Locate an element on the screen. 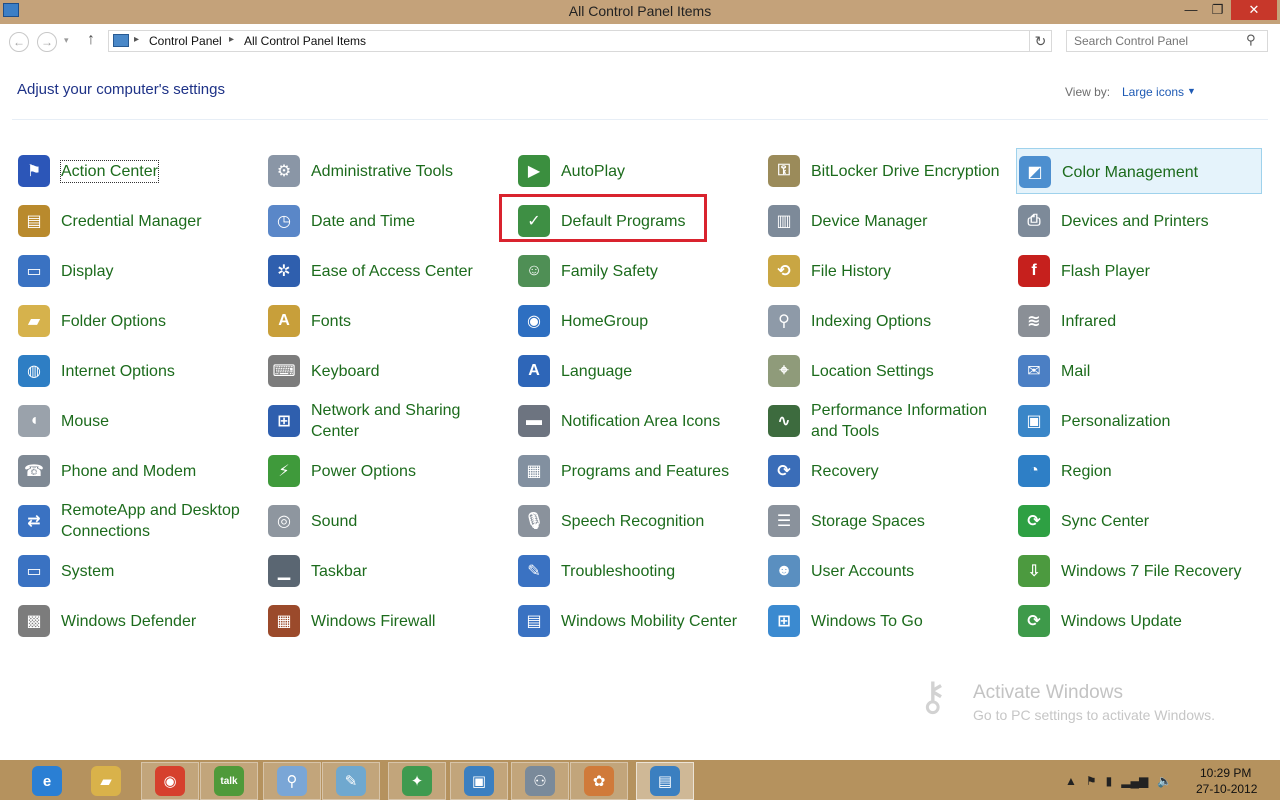 Image resolution: width=1280 pixels, height=800 pixels. control-panel-item: ◍ Internet Options is located at coordinates (139, 371).